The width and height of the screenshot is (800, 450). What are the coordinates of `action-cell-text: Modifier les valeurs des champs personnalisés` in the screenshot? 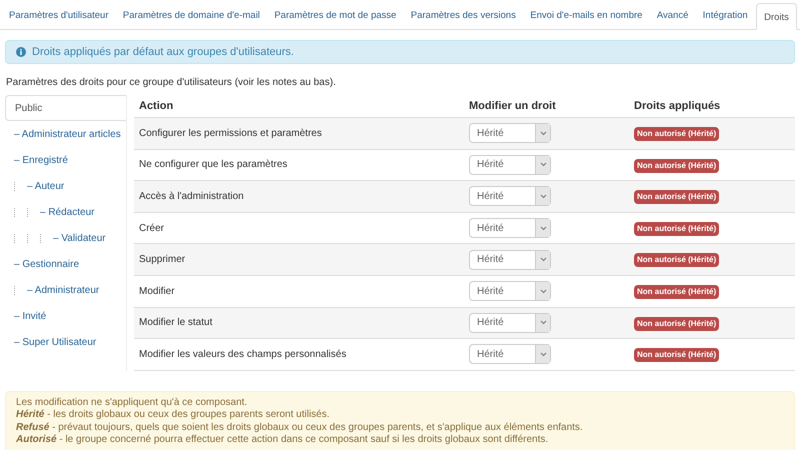 It's located at (243, 355).